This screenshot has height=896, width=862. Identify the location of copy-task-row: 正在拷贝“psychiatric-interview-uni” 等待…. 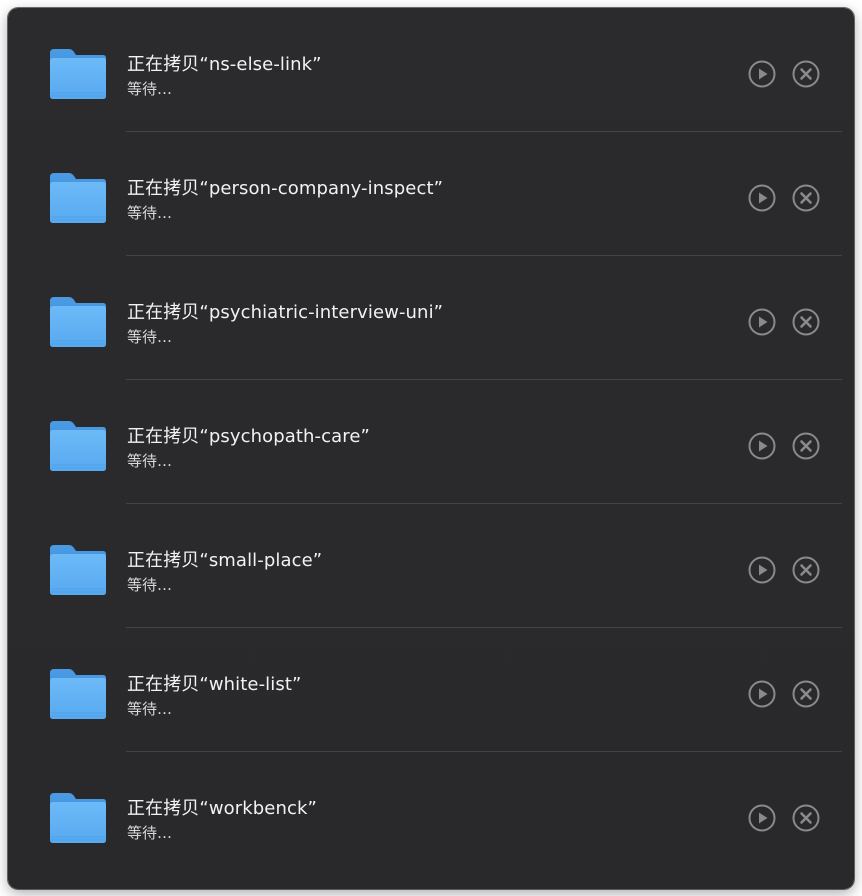
(431, 318).